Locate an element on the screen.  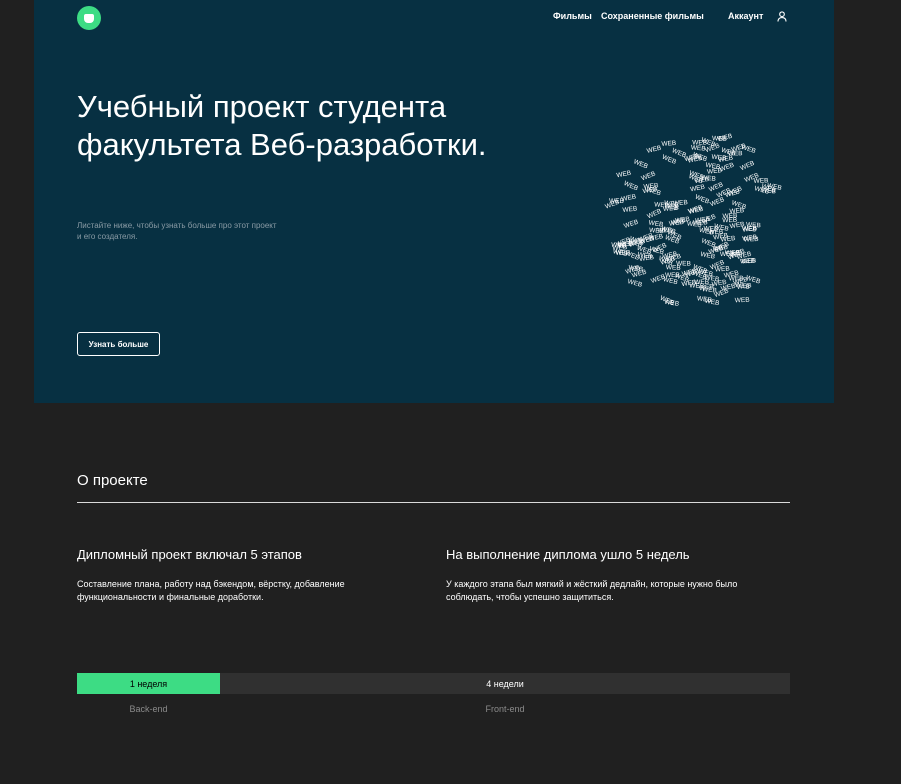
about-section-title: О проекте is located at coordinates (112, 480).